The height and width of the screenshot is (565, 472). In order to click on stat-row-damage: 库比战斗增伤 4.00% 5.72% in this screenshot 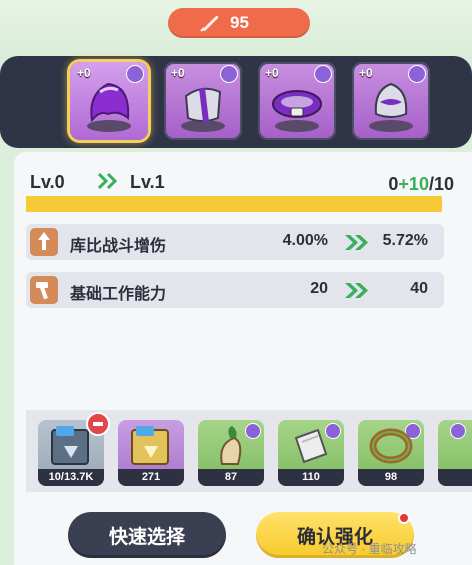, I will do `click(235, 242)`.